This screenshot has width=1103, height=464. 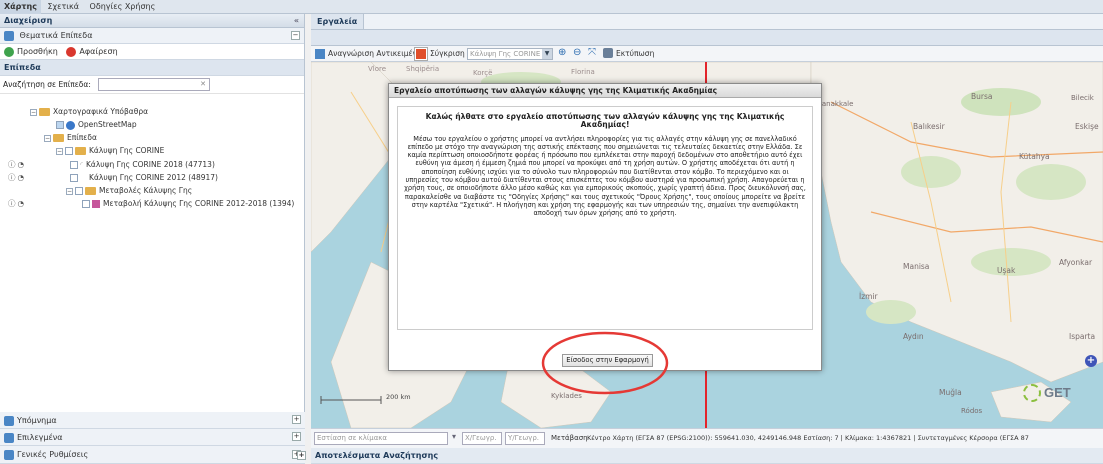 What do you see at coordinates (295, 35) in the screenshot?
I see `collapse-toggle-icon: −` at bounding box center [295, 35].